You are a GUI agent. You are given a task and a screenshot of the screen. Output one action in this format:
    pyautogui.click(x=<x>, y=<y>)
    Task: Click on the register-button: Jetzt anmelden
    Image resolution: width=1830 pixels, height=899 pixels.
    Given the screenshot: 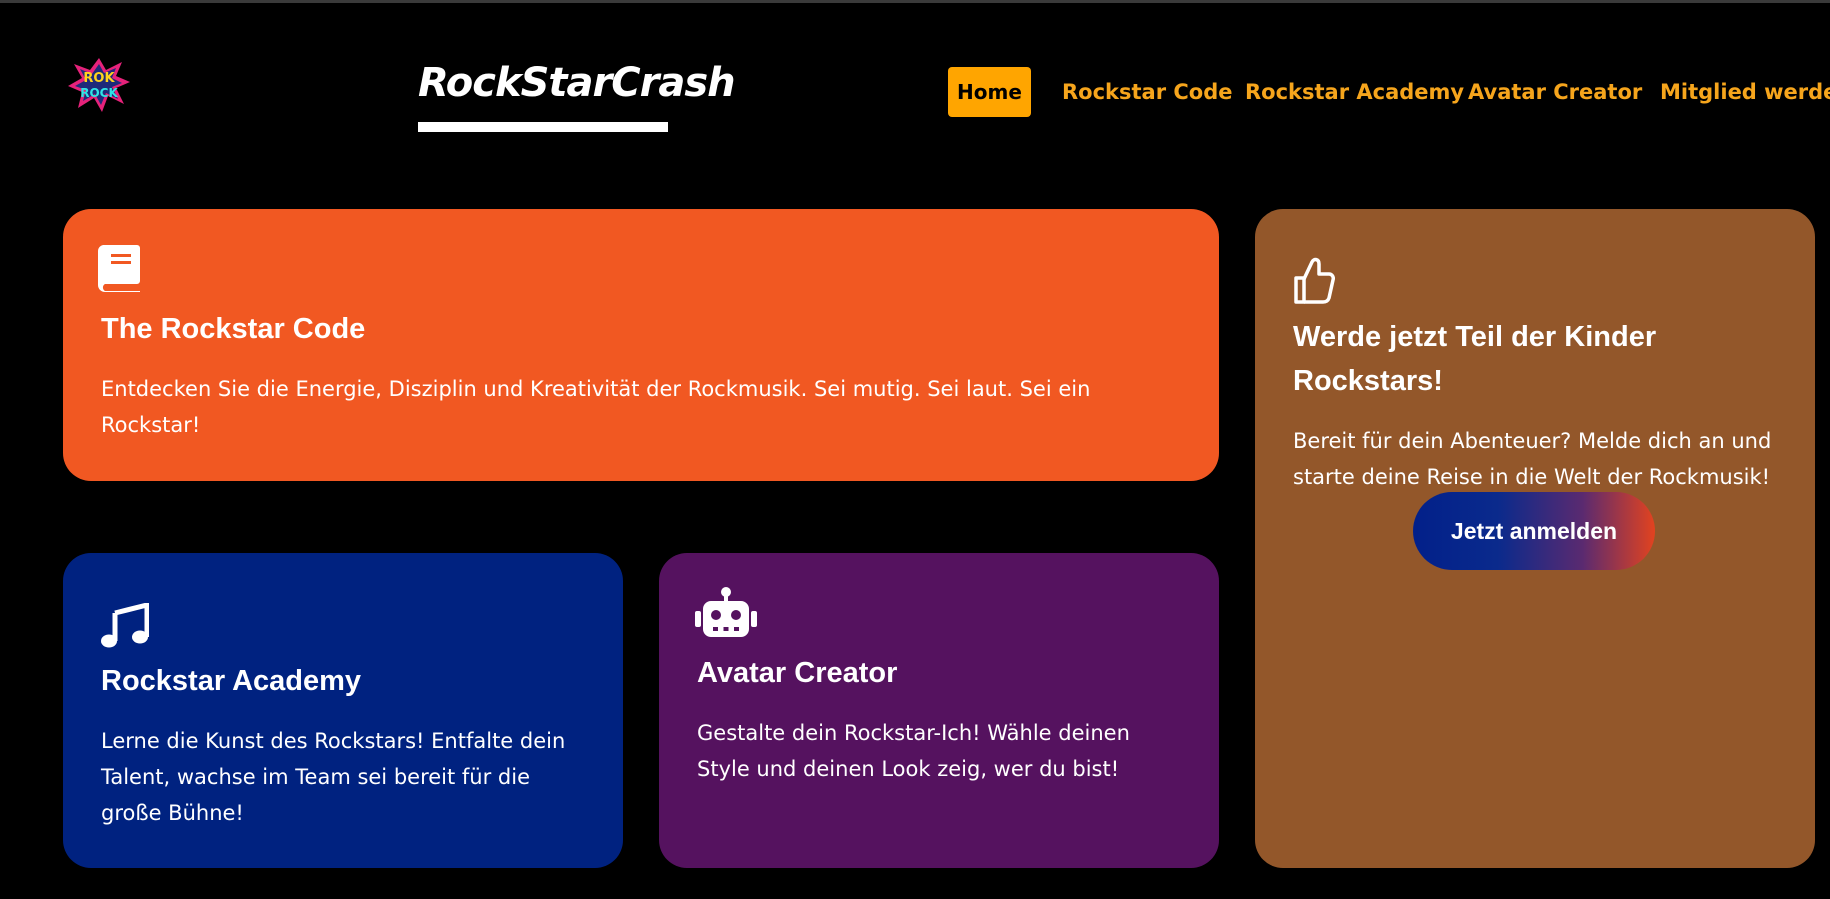 What is the action you would take?
    pyautogui.click(x=1534, y=531)
    